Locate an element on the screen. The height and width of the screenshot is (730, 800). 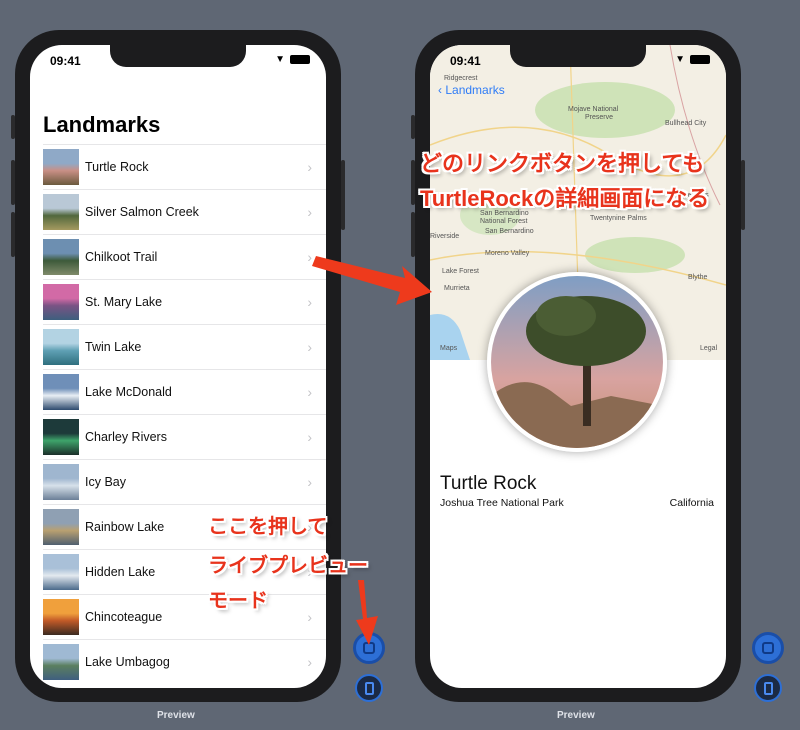
annotation-text: モード is located at coordinates (238, 601).